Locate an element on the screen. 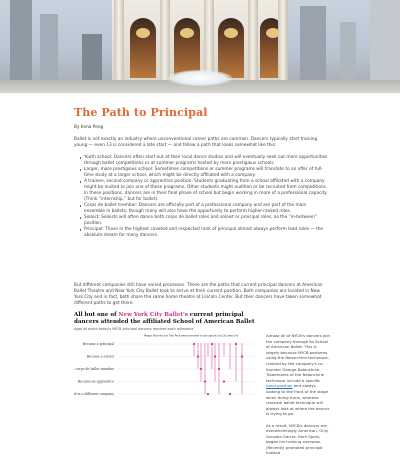 Image resolution: width=400 pixels, height=456 pixels. chart-title-part: All but one of is located at coordinates (96, 315).